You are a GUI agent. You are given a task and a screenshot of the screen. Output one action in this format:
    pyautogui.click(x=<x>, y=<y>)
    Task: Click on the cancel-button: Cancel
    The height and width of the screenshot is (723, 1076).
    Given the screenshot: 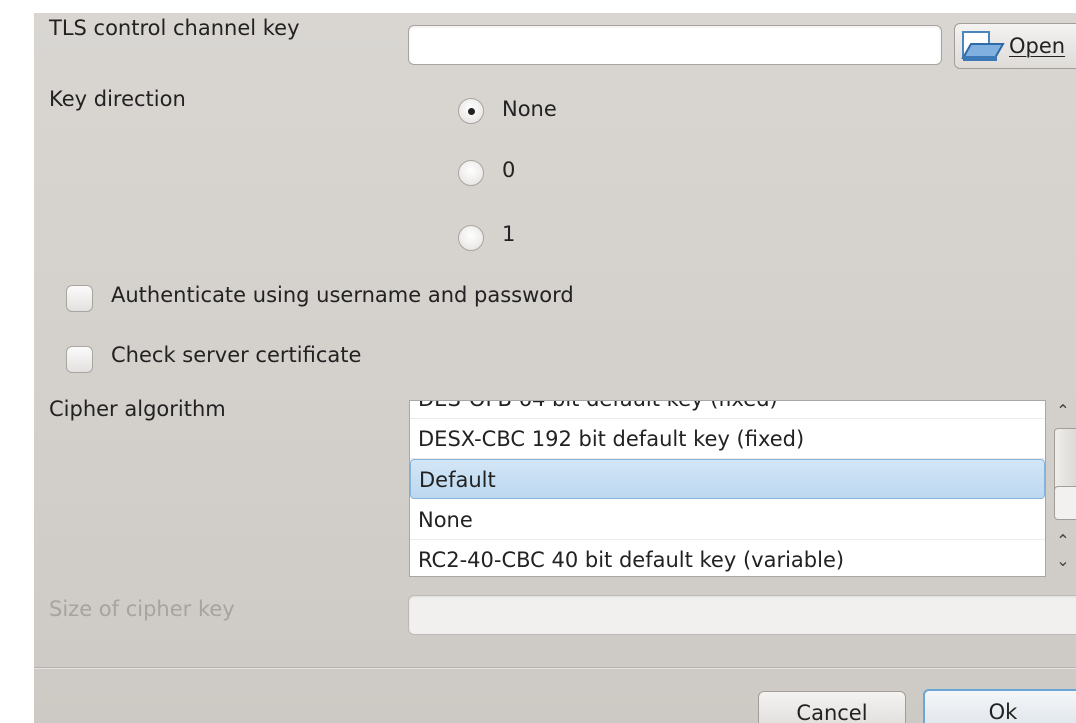 What is the action you would take?
    pyautogui.click(x=832, y=707)
    